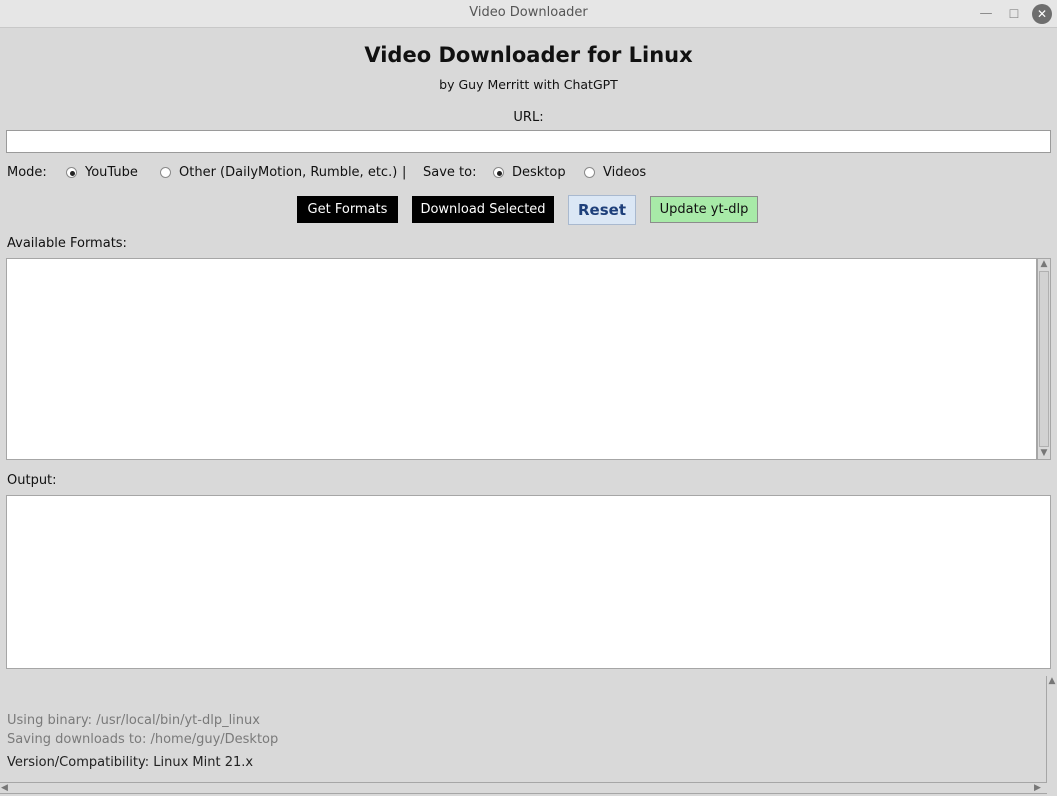 This screenshot has height=796, width=1057. I want to click on scroll-thumb, so click(1044, 359).